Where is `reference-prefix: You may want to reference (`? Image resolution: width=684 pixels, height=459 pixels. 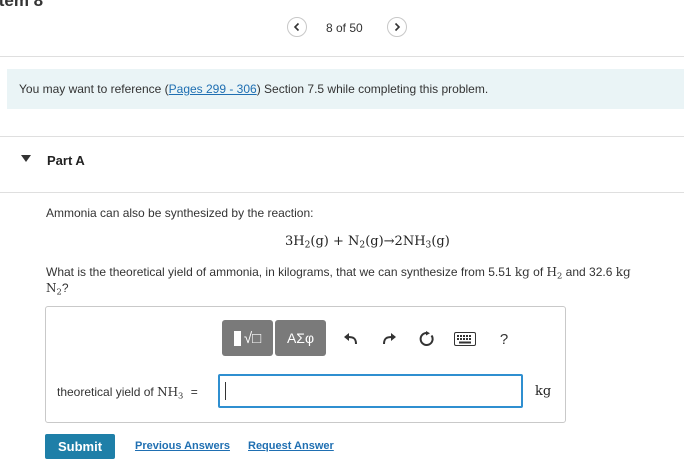
reference-prefix: You may want to reference ( is located at coordinates (94, 89).